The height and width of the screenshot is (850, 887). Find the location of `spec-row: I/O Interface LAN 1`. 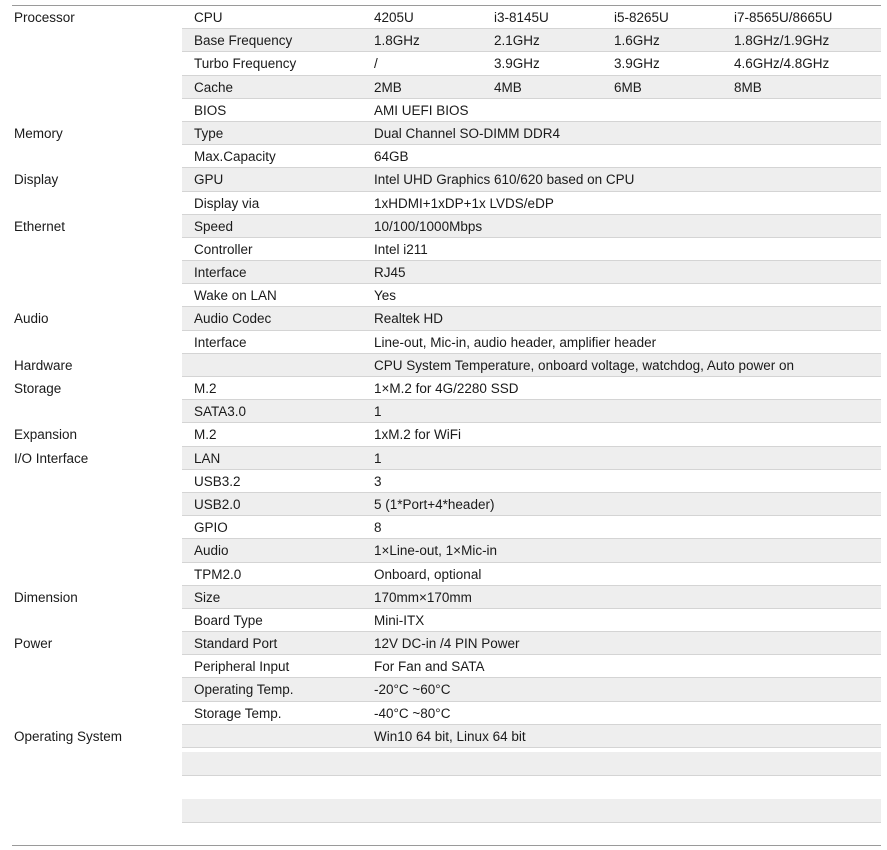

spec-row: I/O Interface LAN 1 is located at coordinates (440, 458).